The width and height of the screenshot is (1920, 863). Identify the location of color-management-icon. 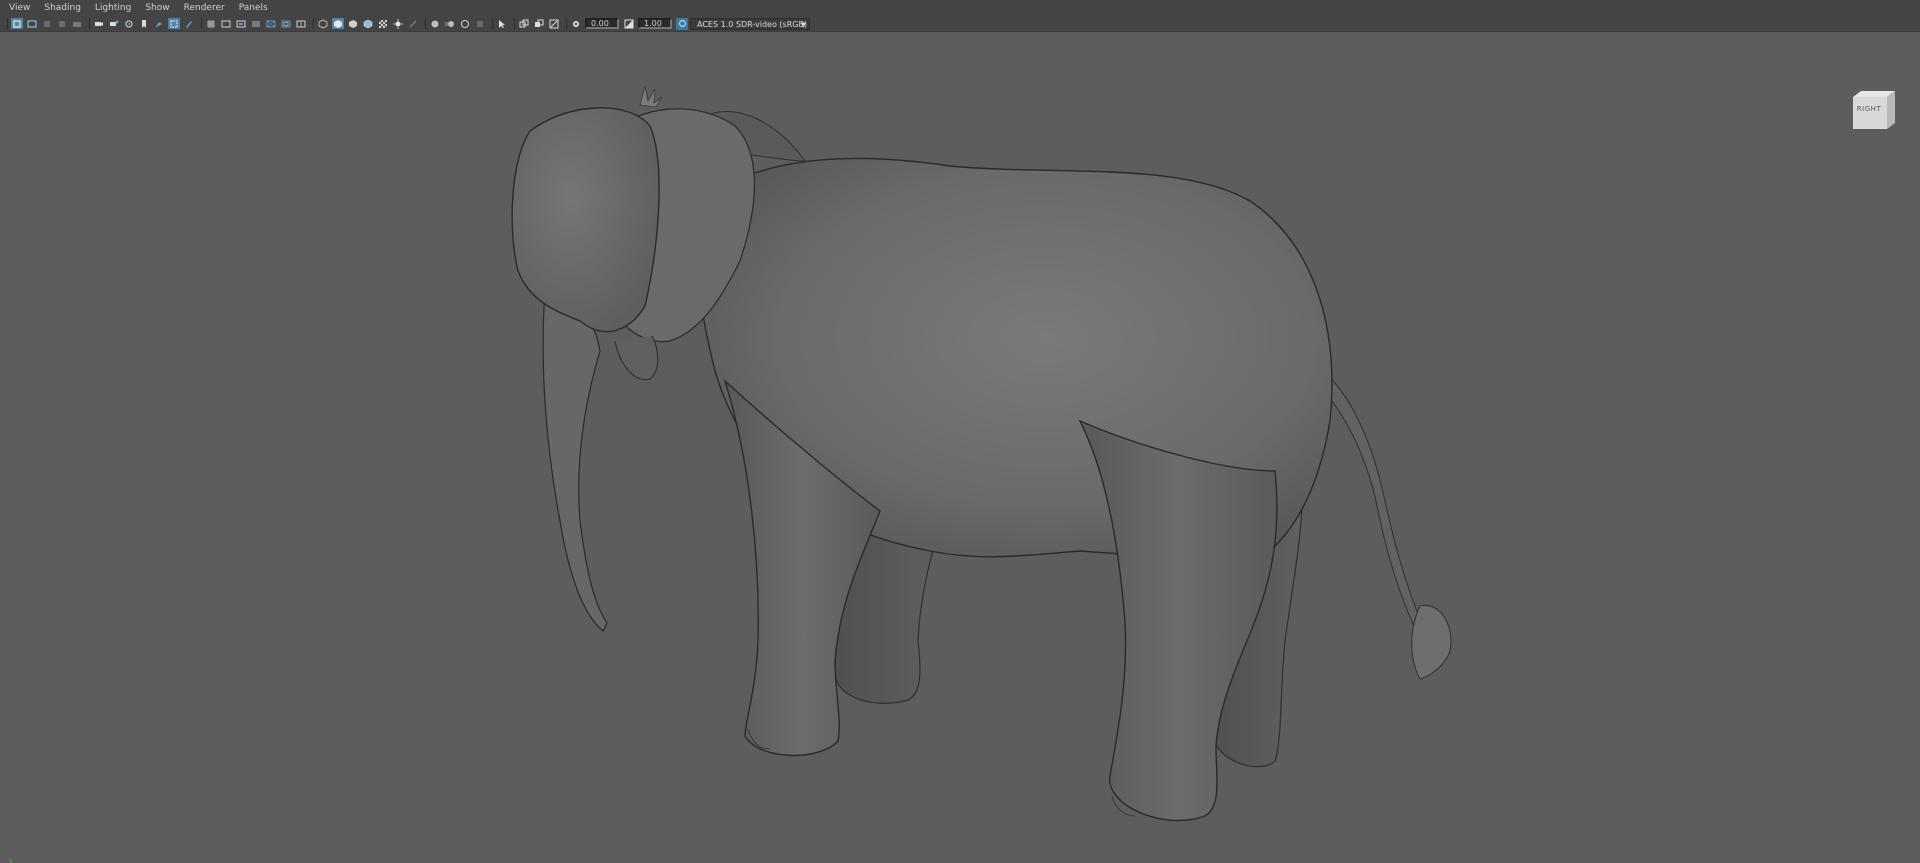
(682, 23).